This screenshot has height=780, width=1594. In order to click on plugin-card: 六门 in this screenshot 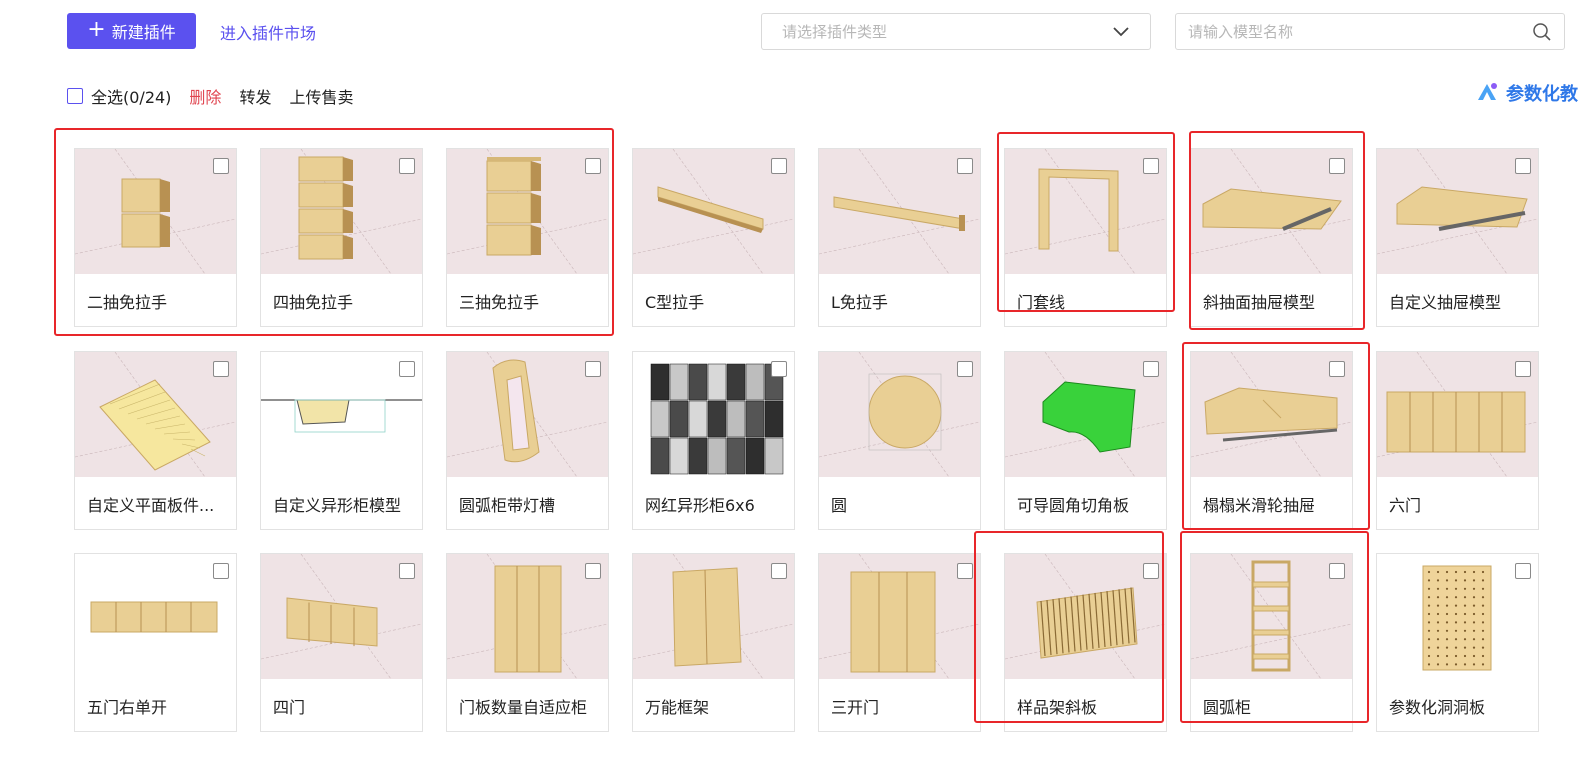, I will do `click(1457, 440)`.